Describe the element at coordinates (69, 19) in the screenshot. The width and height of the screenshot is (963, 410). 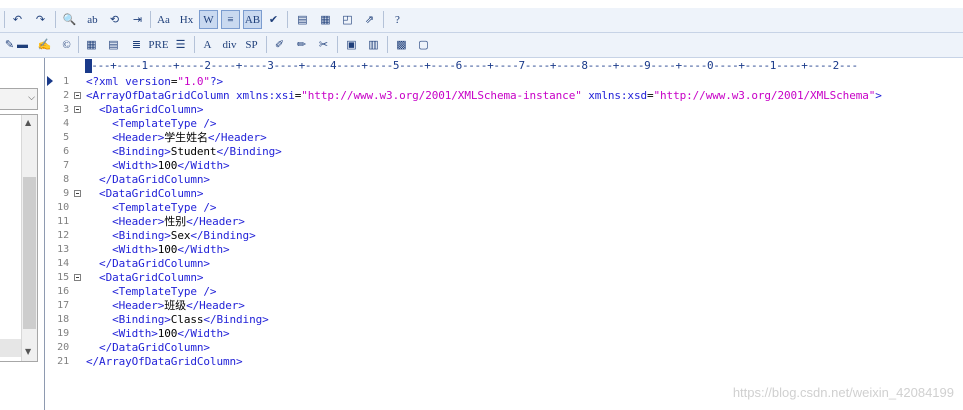
I see `find-icon: 🔍` at that location.